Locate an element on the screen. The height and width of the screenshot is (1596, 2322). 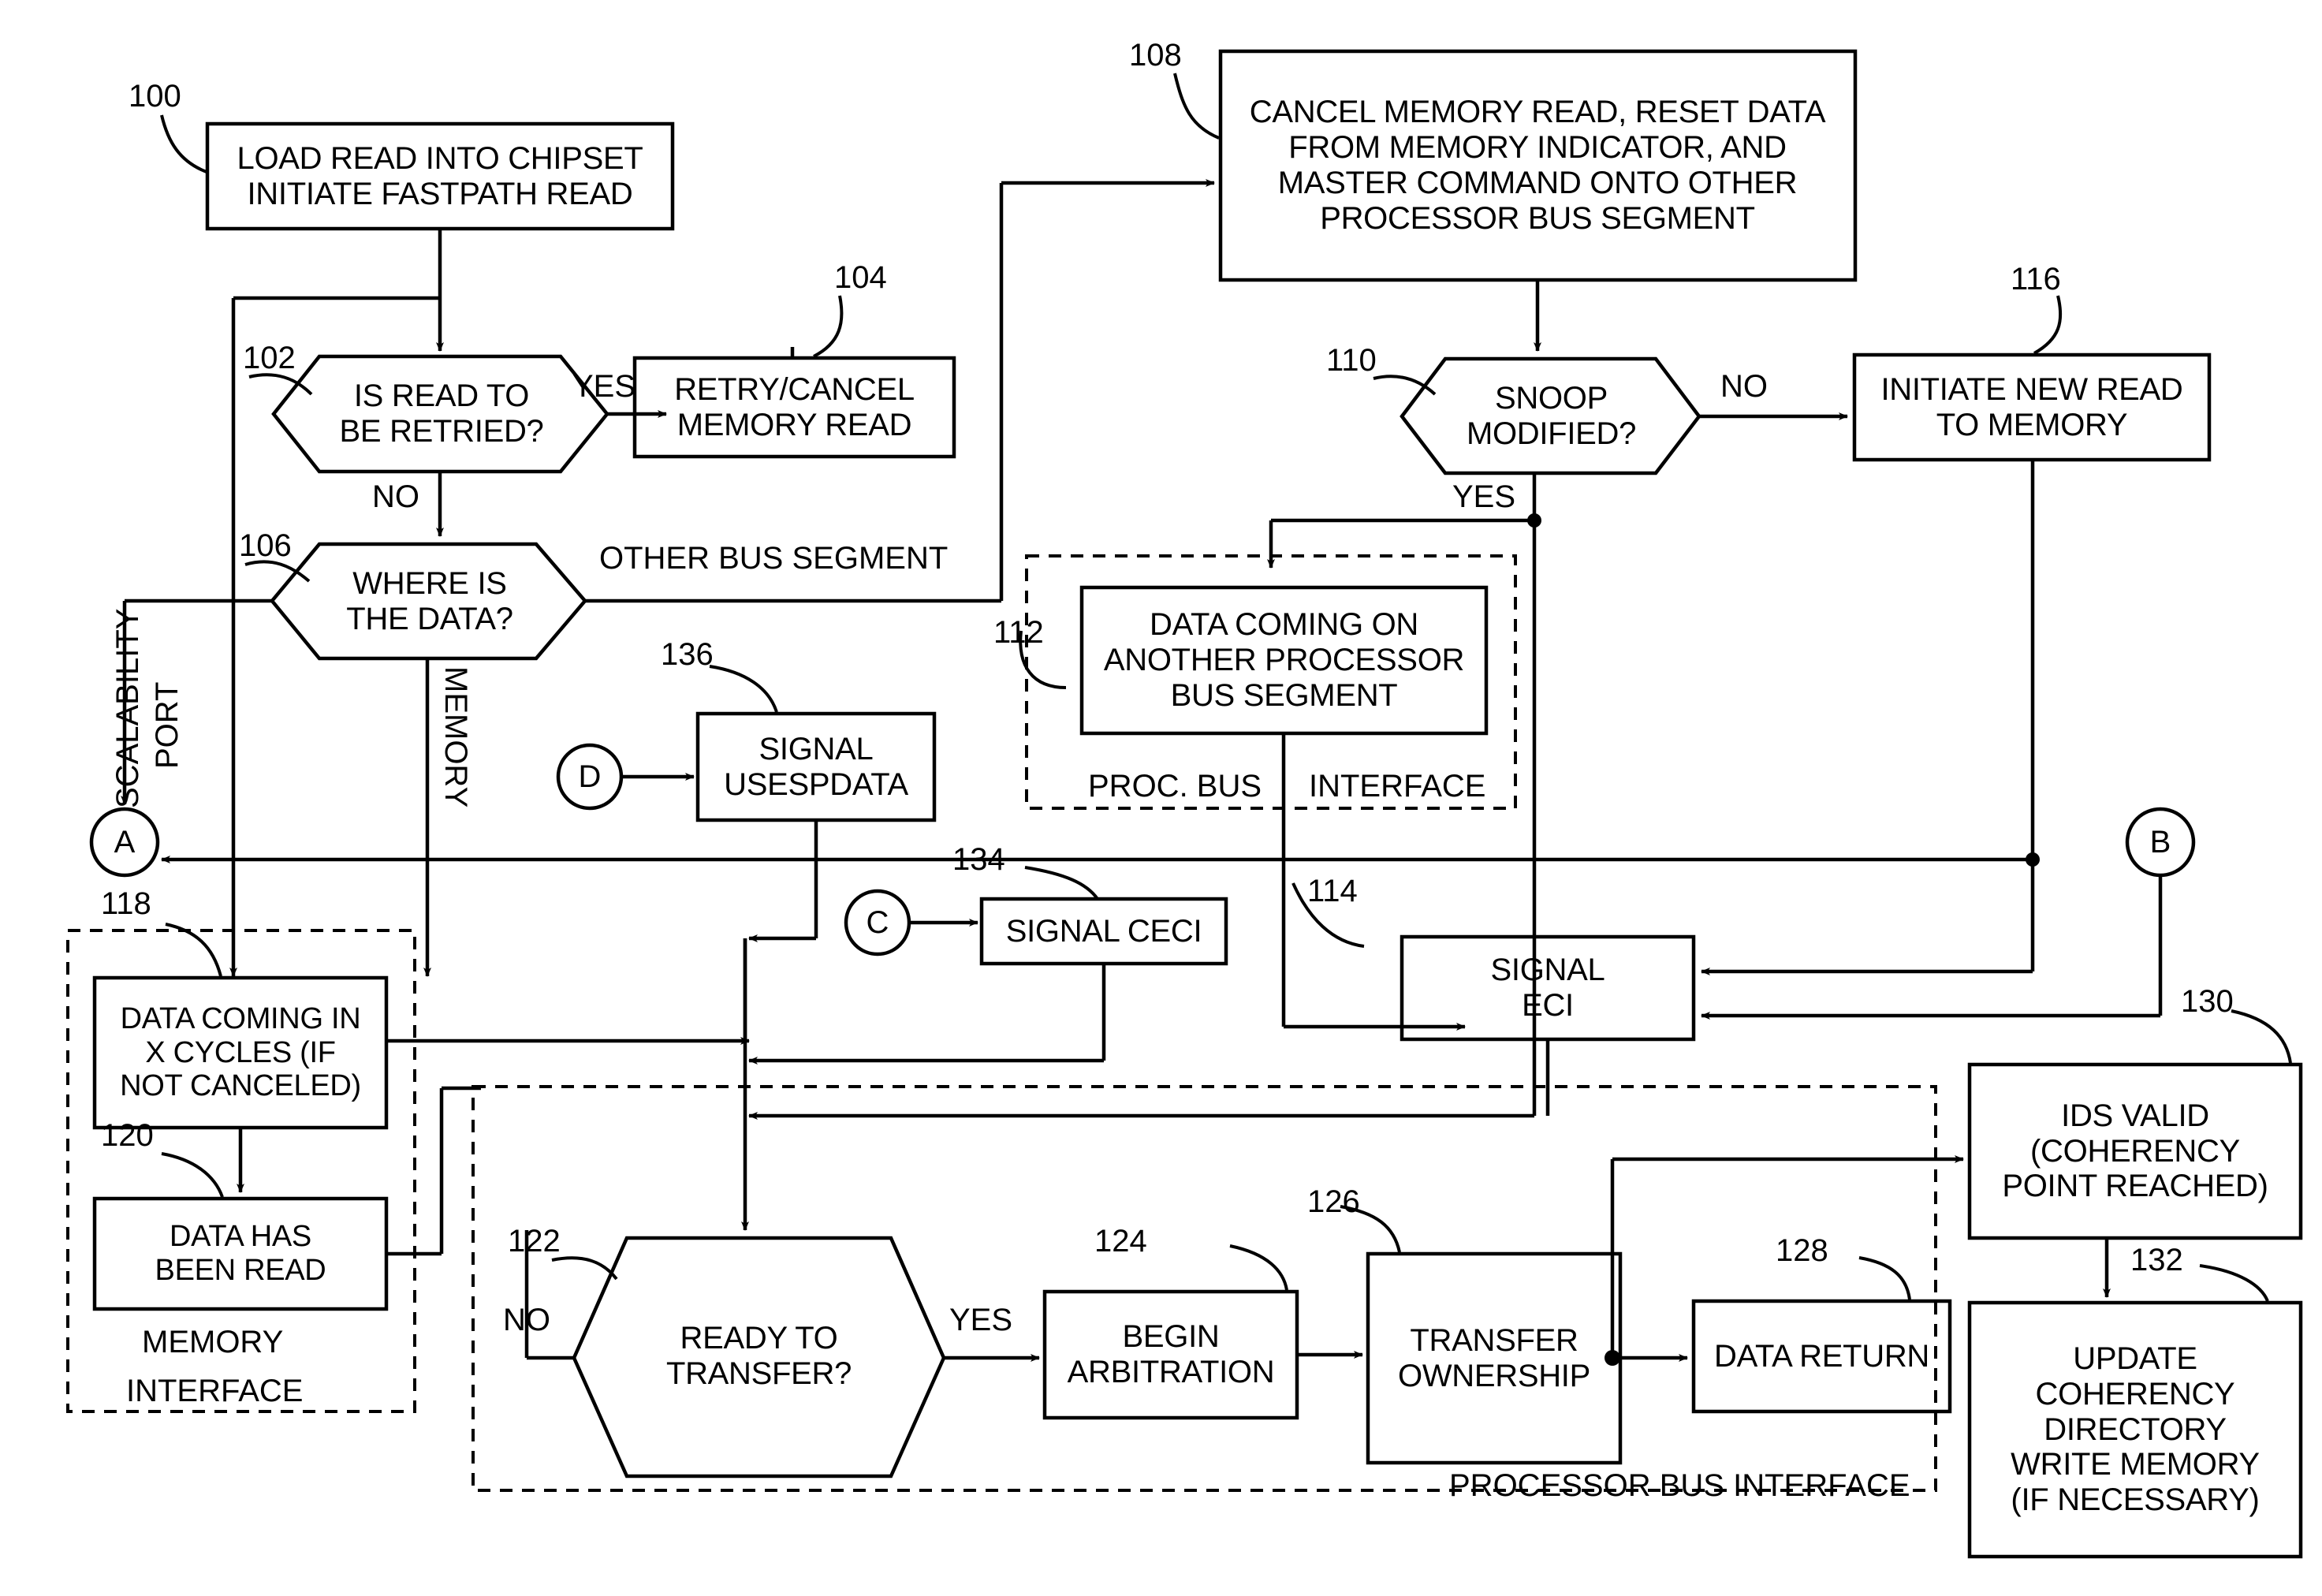
ref-118: 118 is located at coordinates (126, 903).